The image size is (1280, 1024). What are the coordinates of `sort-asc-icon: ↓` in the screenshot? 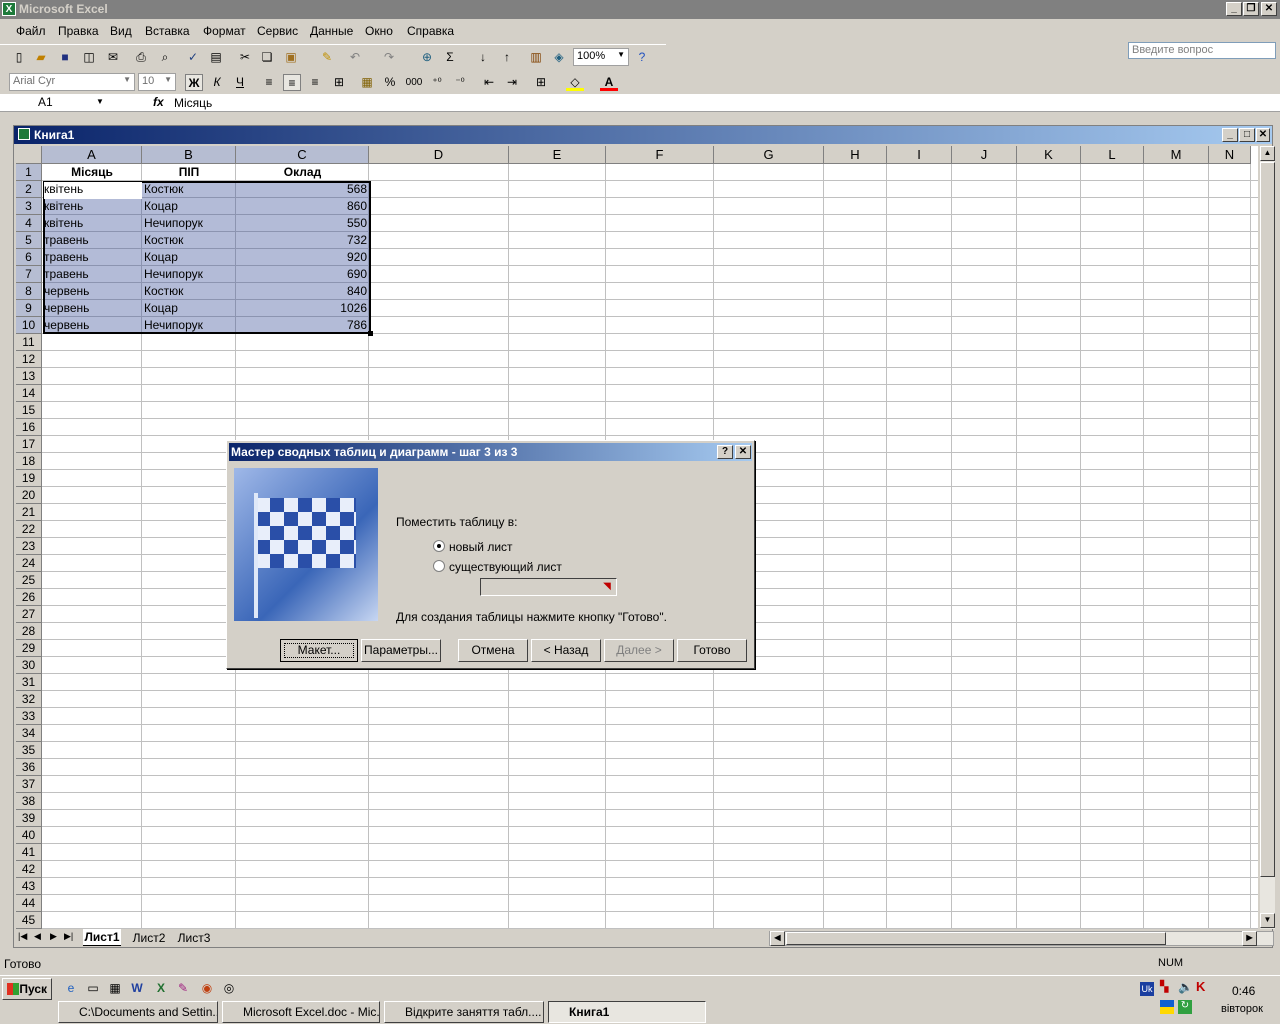 It's located at (483, 57).